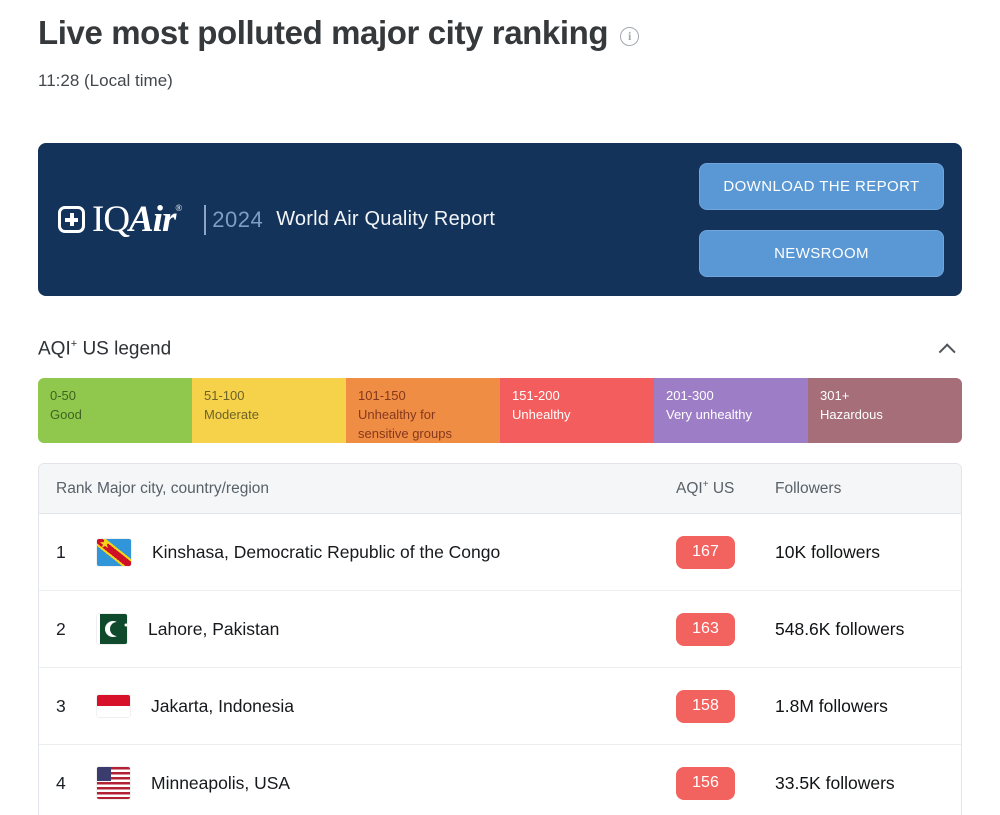 Image resolution: width=1000 pixels, height=815 pixels. I want to click on followers-cell: 548.6K followers, so click(840, 628).